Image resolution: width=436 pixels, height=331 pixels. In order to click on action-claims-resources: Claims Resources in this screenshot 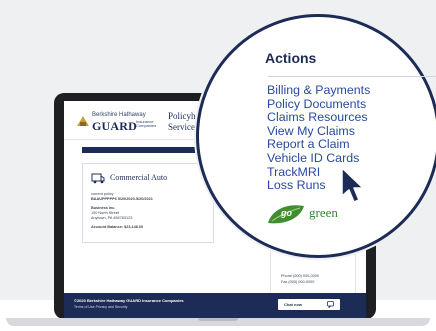, I will do `click(318, 118)`.